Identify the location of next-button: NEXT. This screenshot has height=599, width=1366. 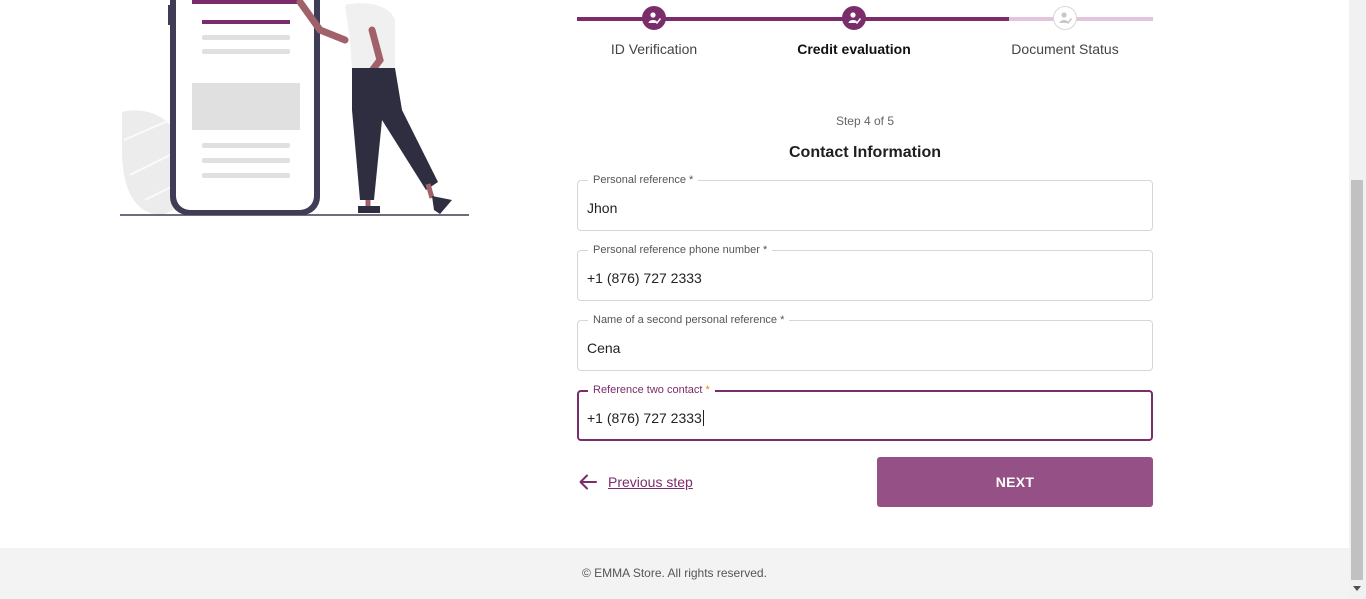
(1015, 482).